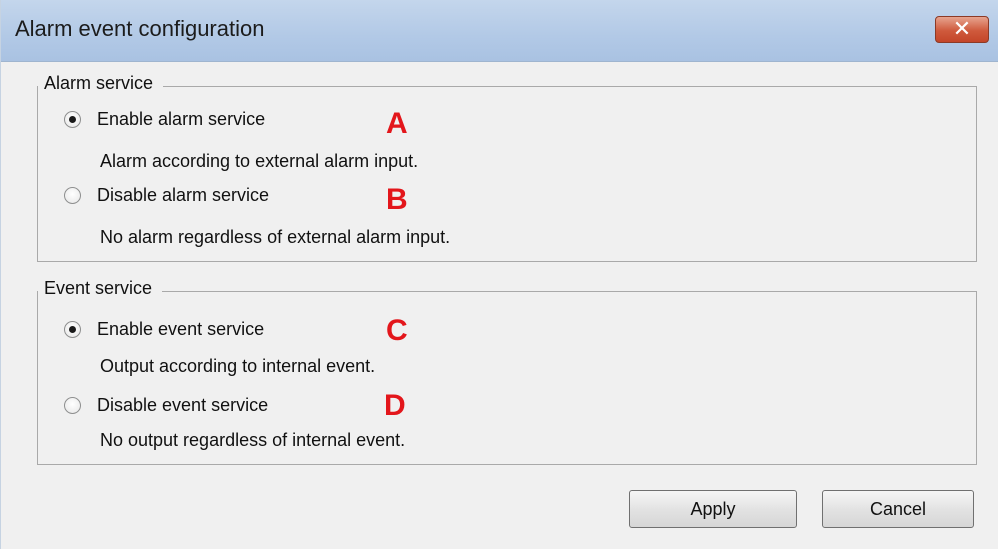 The image size is (998, 549). I want to click on title-bar: Alarm event configuration ✕, so click(499, 31).